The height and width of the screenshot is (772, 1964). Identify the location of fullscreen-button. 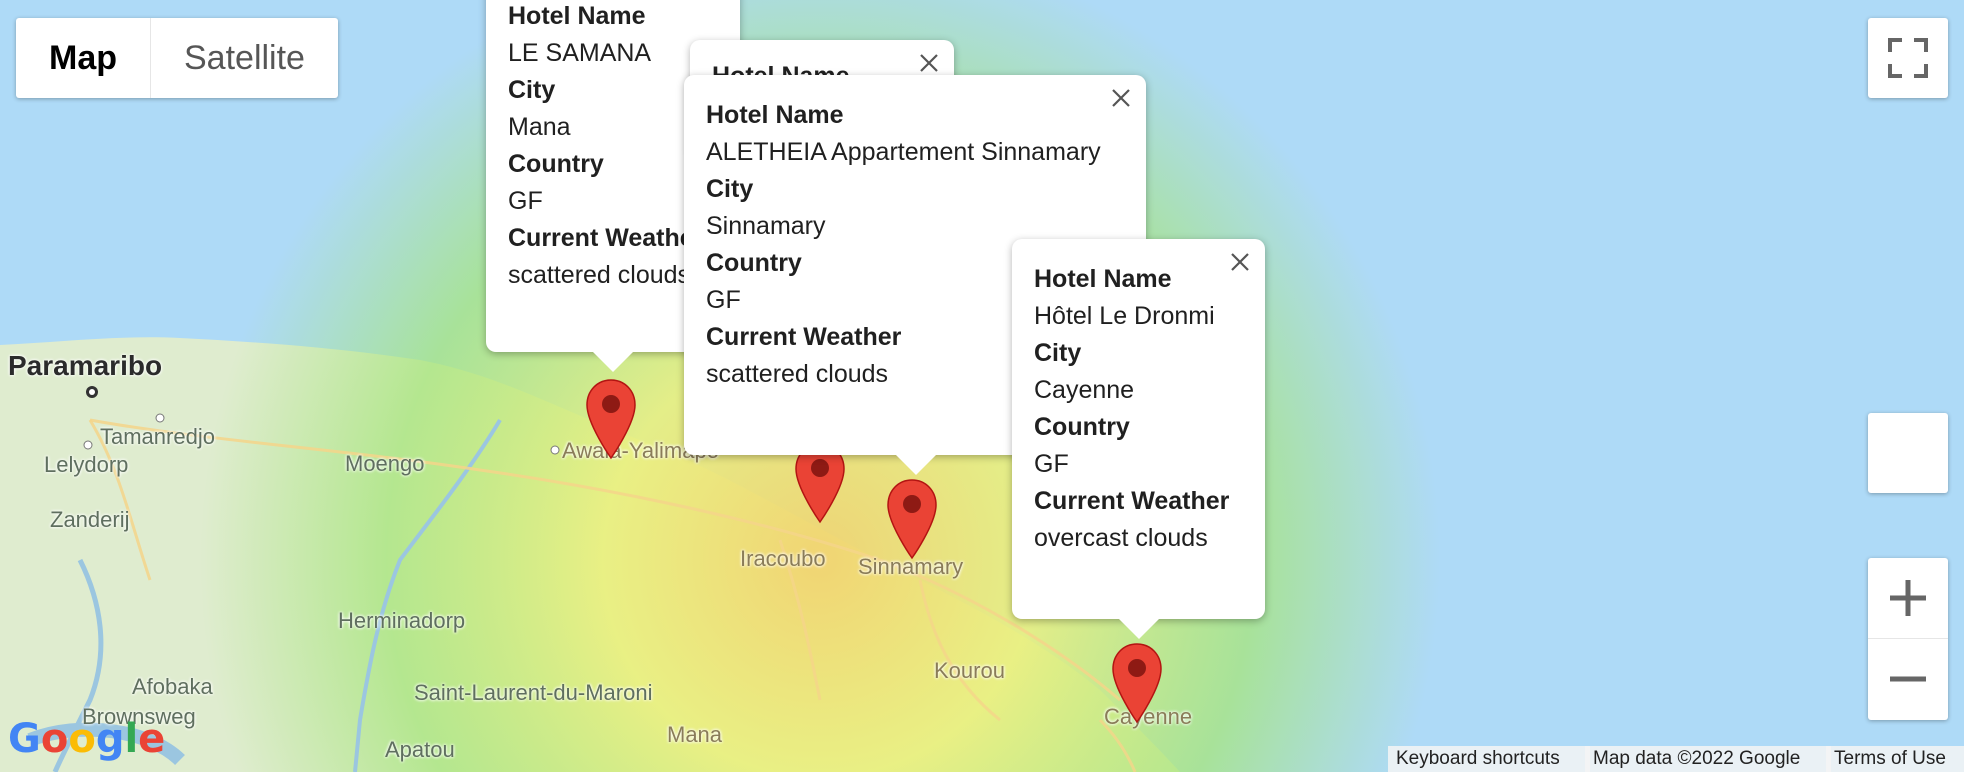
(1908, 58).